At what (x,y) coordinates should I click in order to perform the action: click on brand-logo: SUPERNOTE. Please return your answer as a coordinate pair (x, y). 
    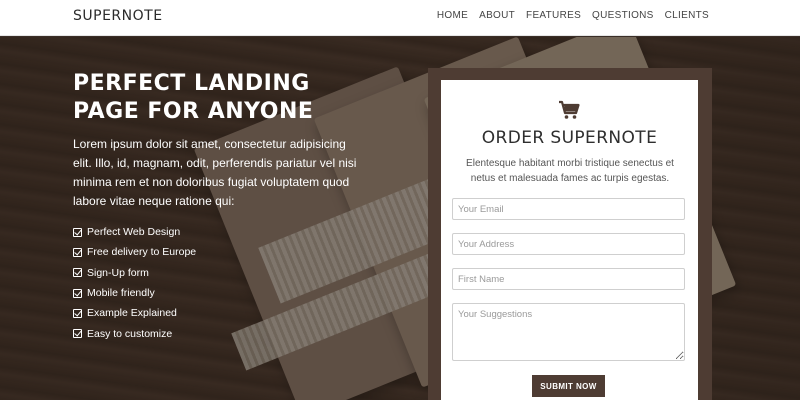
    Looking at the image, I should click on (118, 16).